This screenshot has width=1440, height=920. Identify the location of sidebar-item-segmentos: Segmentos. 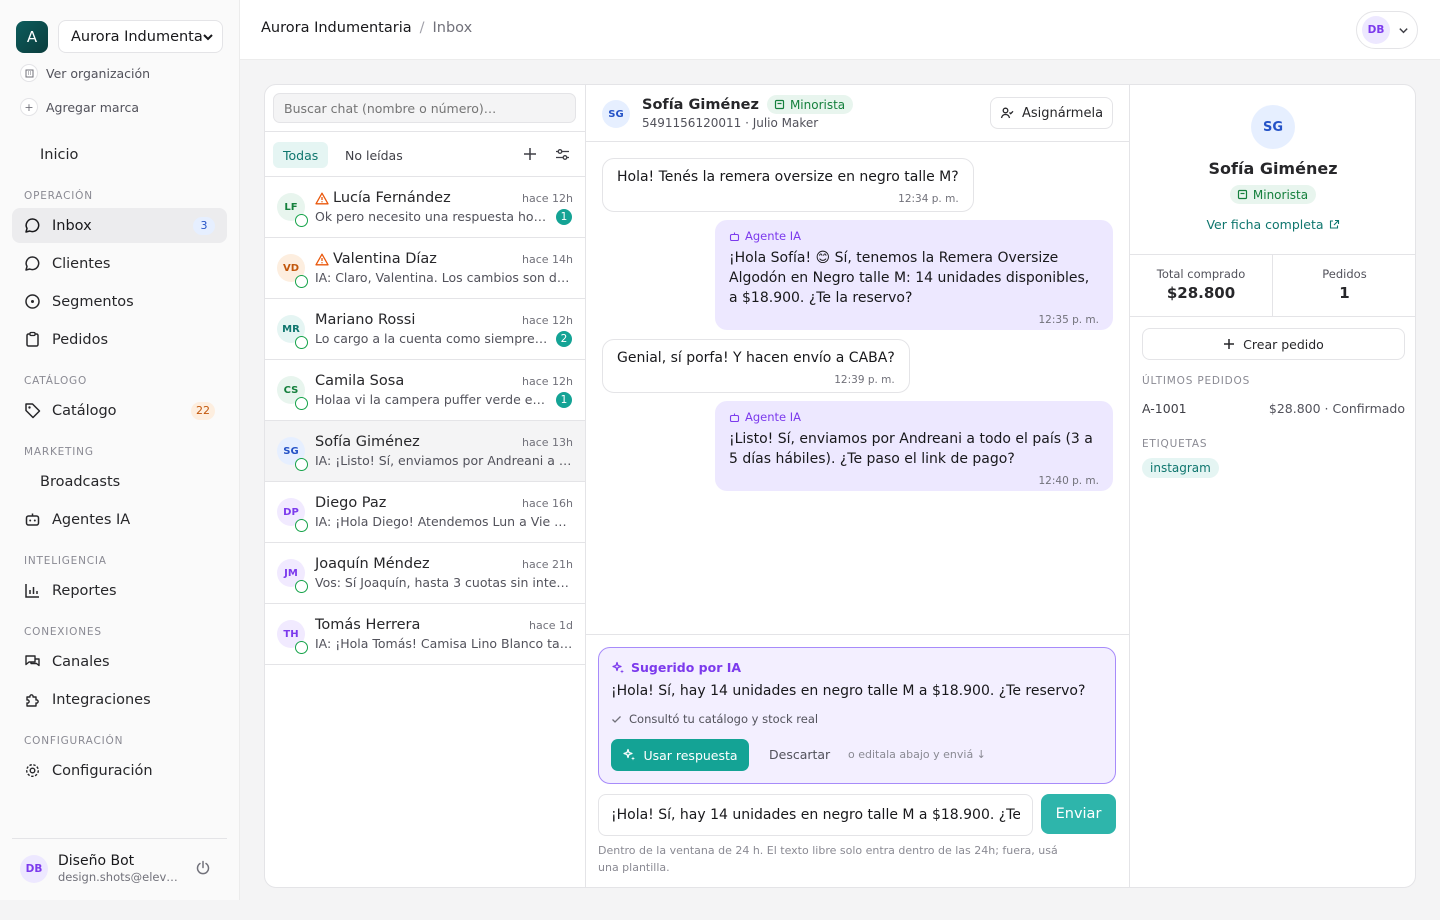
(119, 301).